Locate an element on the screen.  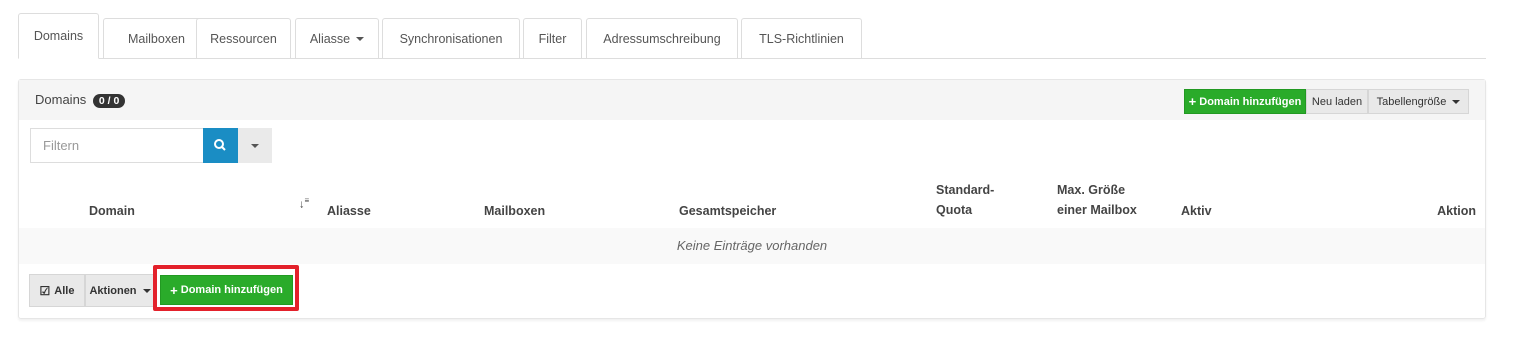
select-all-button: ☑ Alle is located at coordinates (57, 290).